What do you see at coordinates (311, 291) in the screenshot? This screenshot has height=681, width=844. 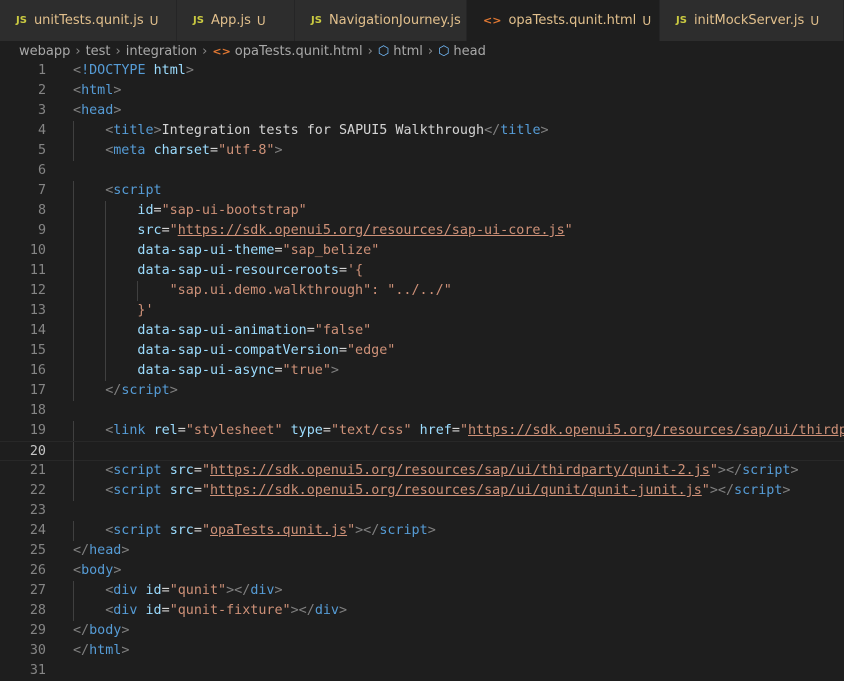 I see `code-text: "sap.ui.demo.walkthrough": "../../"` at bounding box center [311, 291].